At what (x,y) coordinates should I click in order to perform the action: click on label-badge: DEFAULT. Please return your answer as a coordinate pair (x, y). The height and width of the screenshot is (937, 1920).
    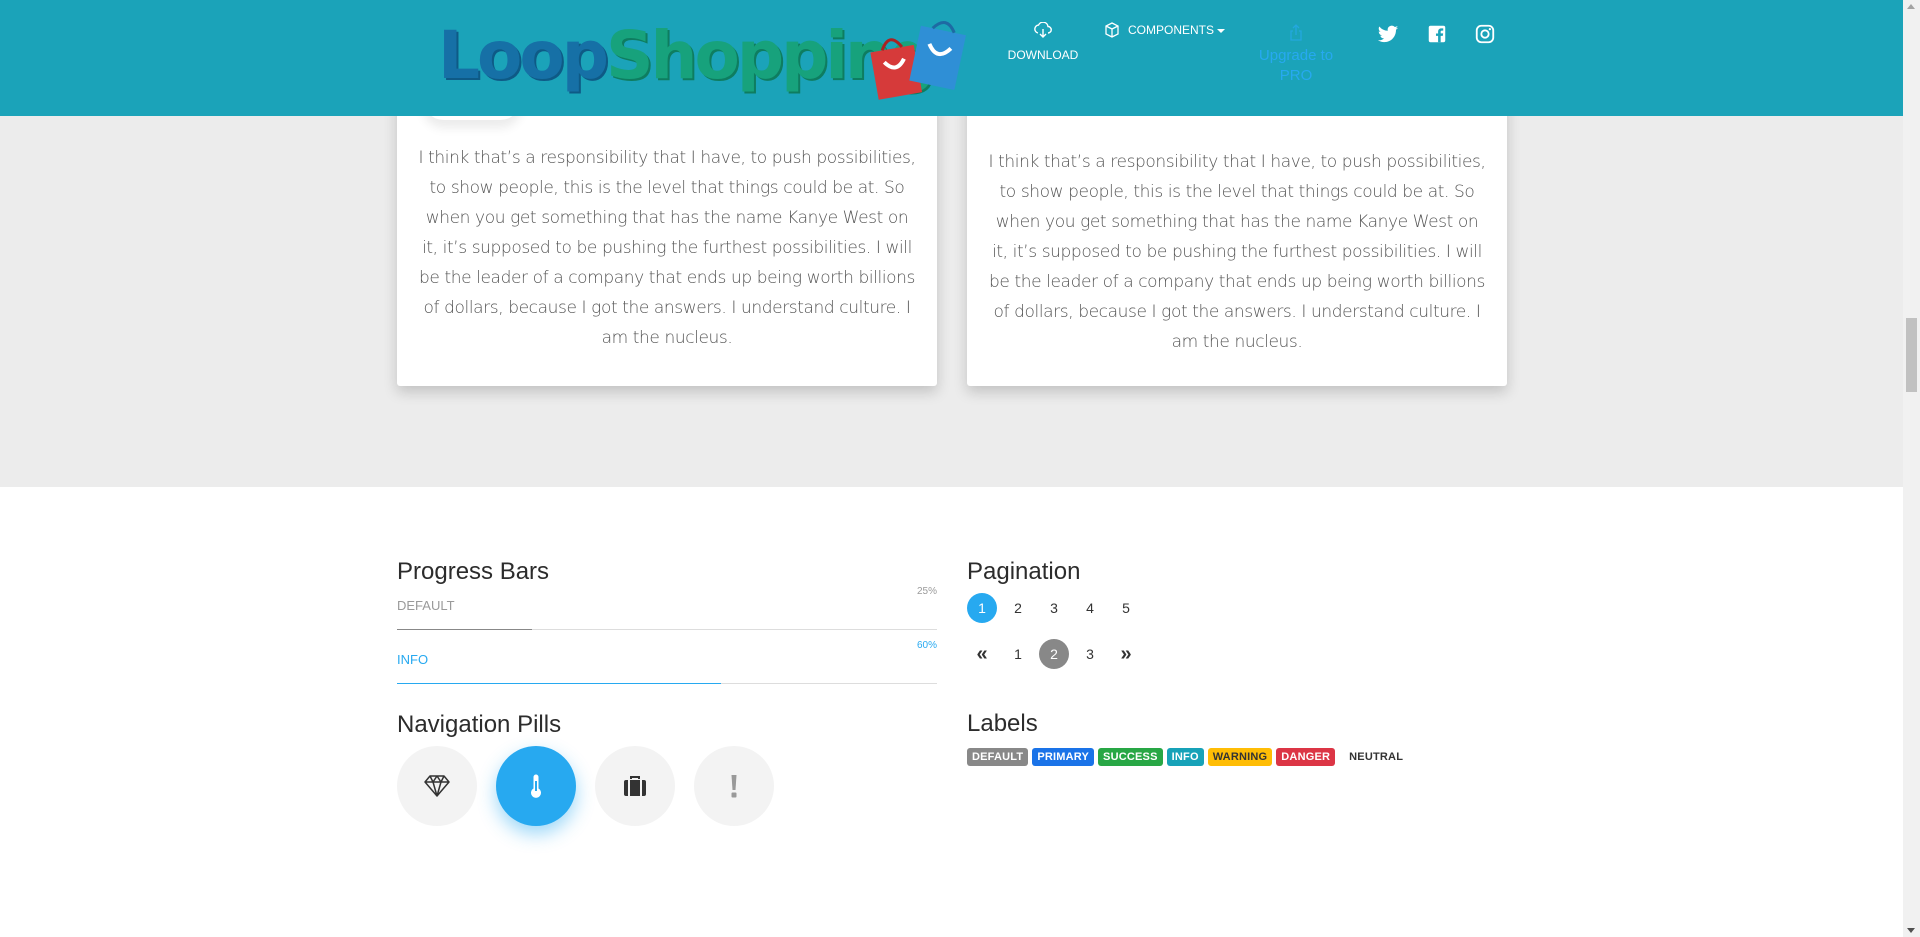
    Looking at the image, I should click on (998, 757).